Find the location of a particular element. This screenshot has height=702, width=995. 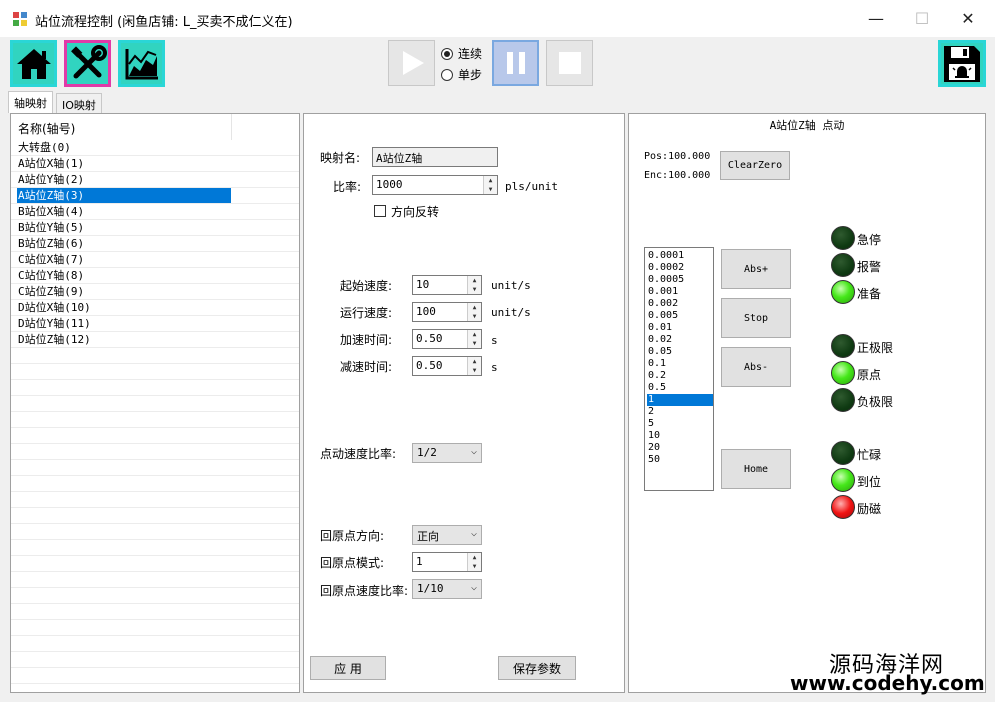

axis-list-item: B站位X轴(4) is located at coordinates (124, 212).